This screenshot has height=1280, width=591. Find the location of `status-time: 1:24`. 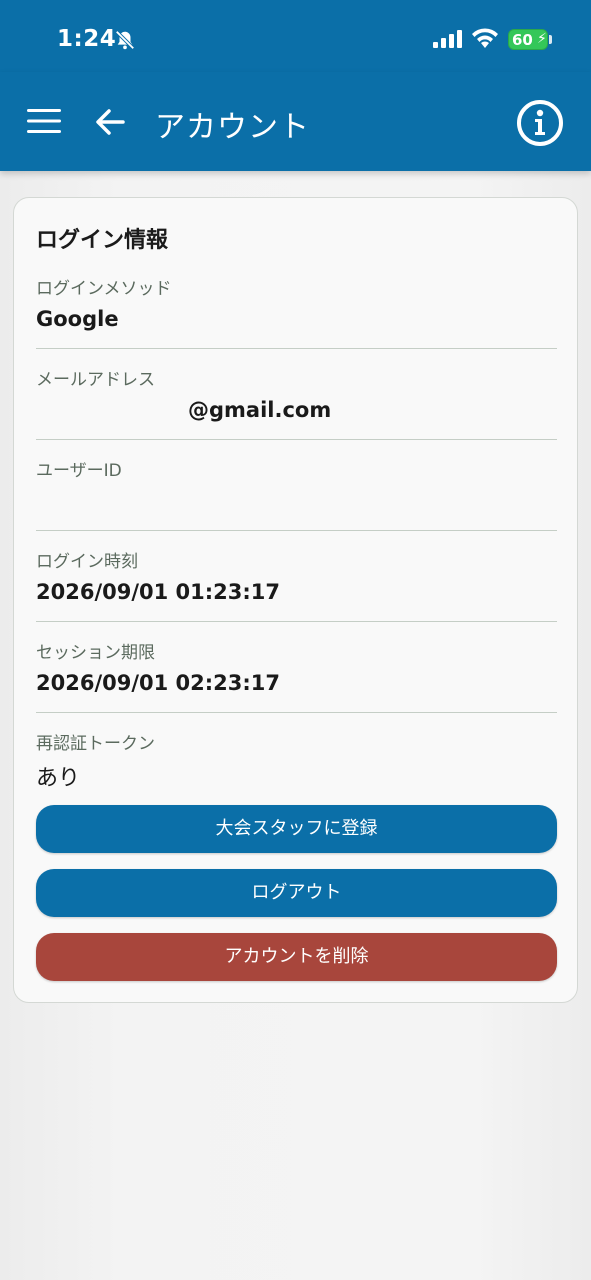

status-time: 1:24 is located at coordinates (87, 39).